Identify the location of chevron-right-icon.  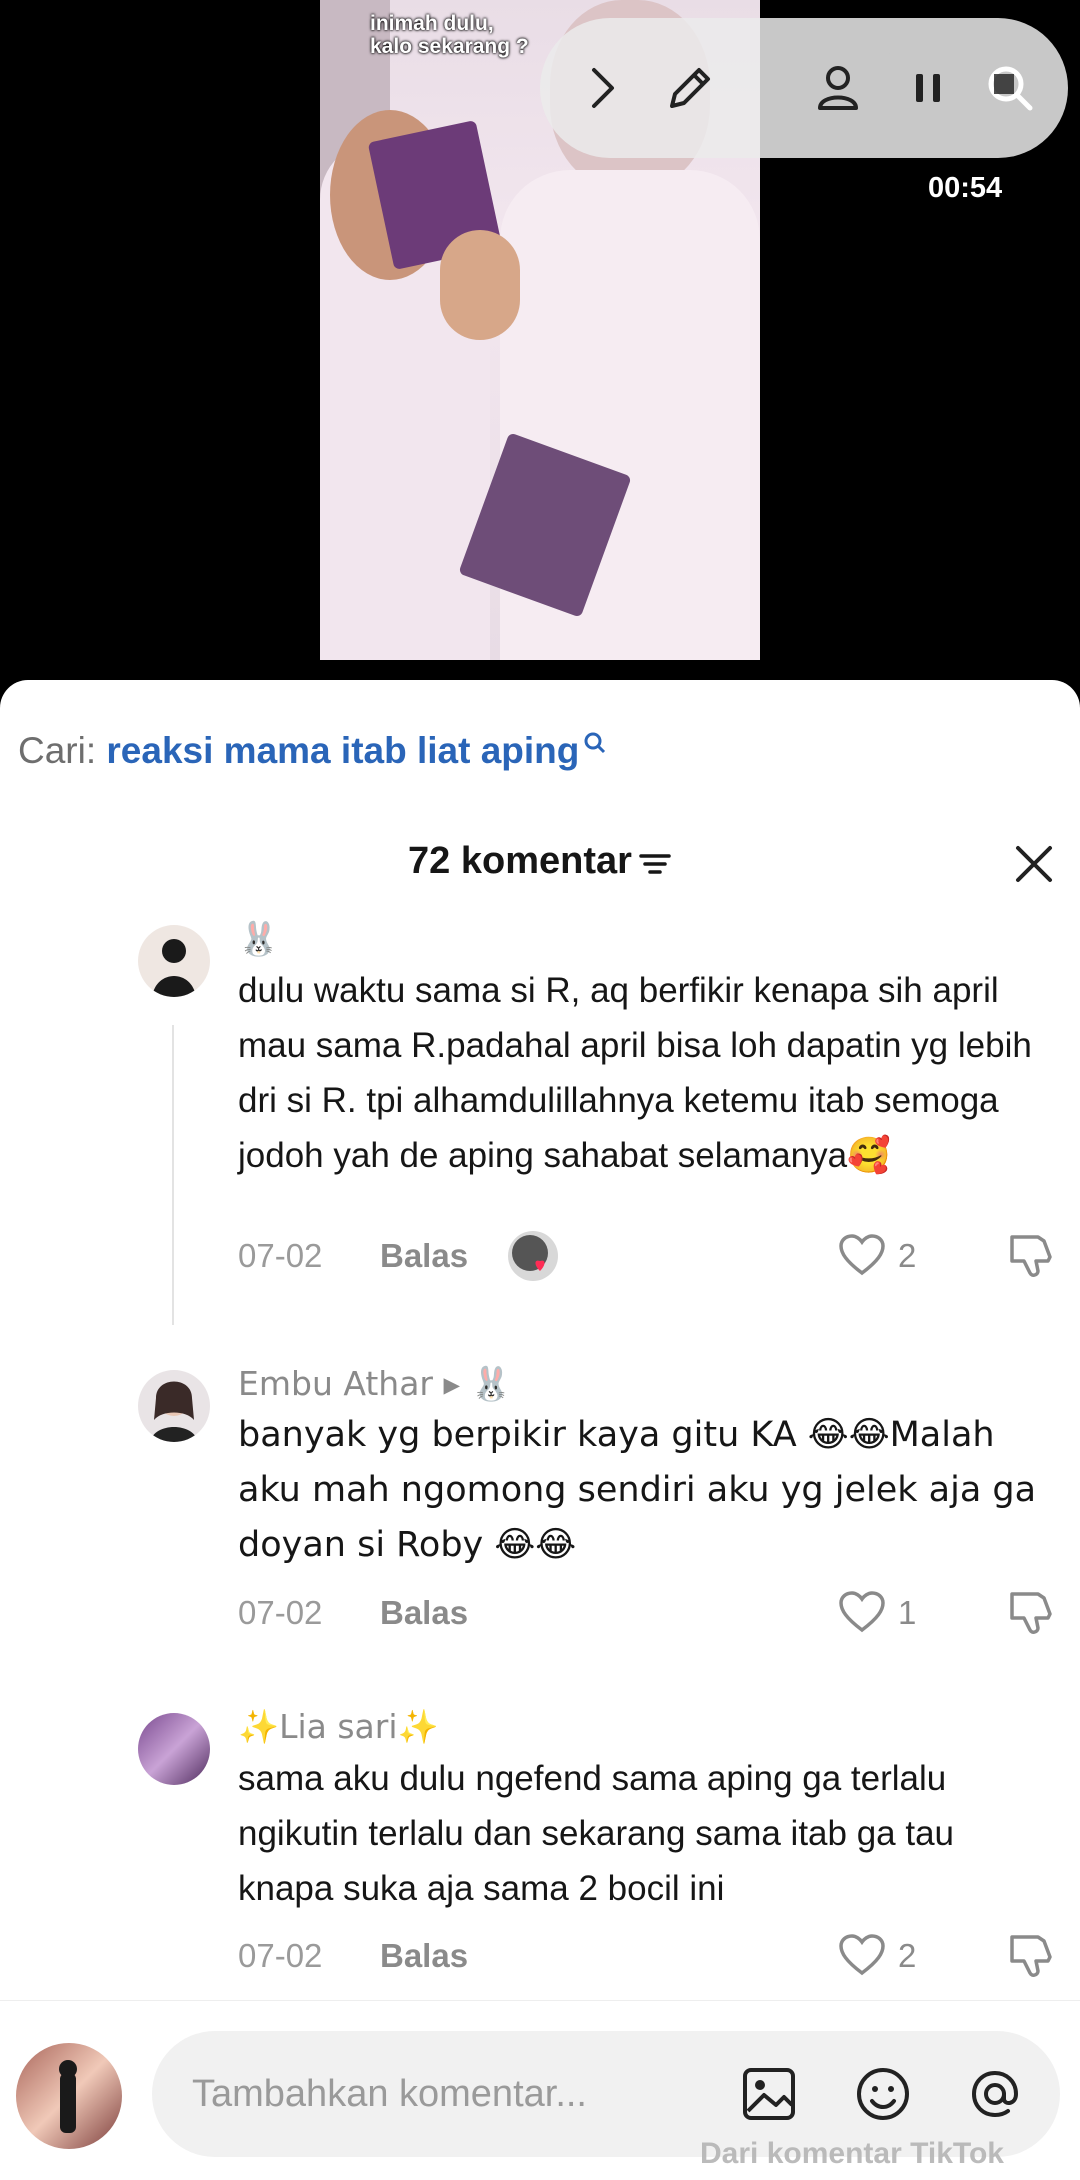
(602, 88).